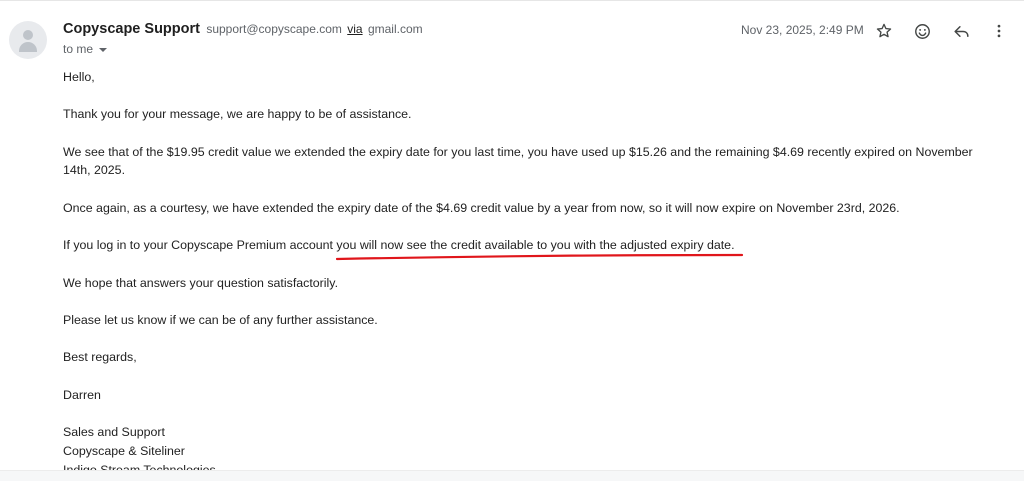 Image resolution: width=1024 pixels, height=481 pixels. I want to click on star-button, so click(884, 31).